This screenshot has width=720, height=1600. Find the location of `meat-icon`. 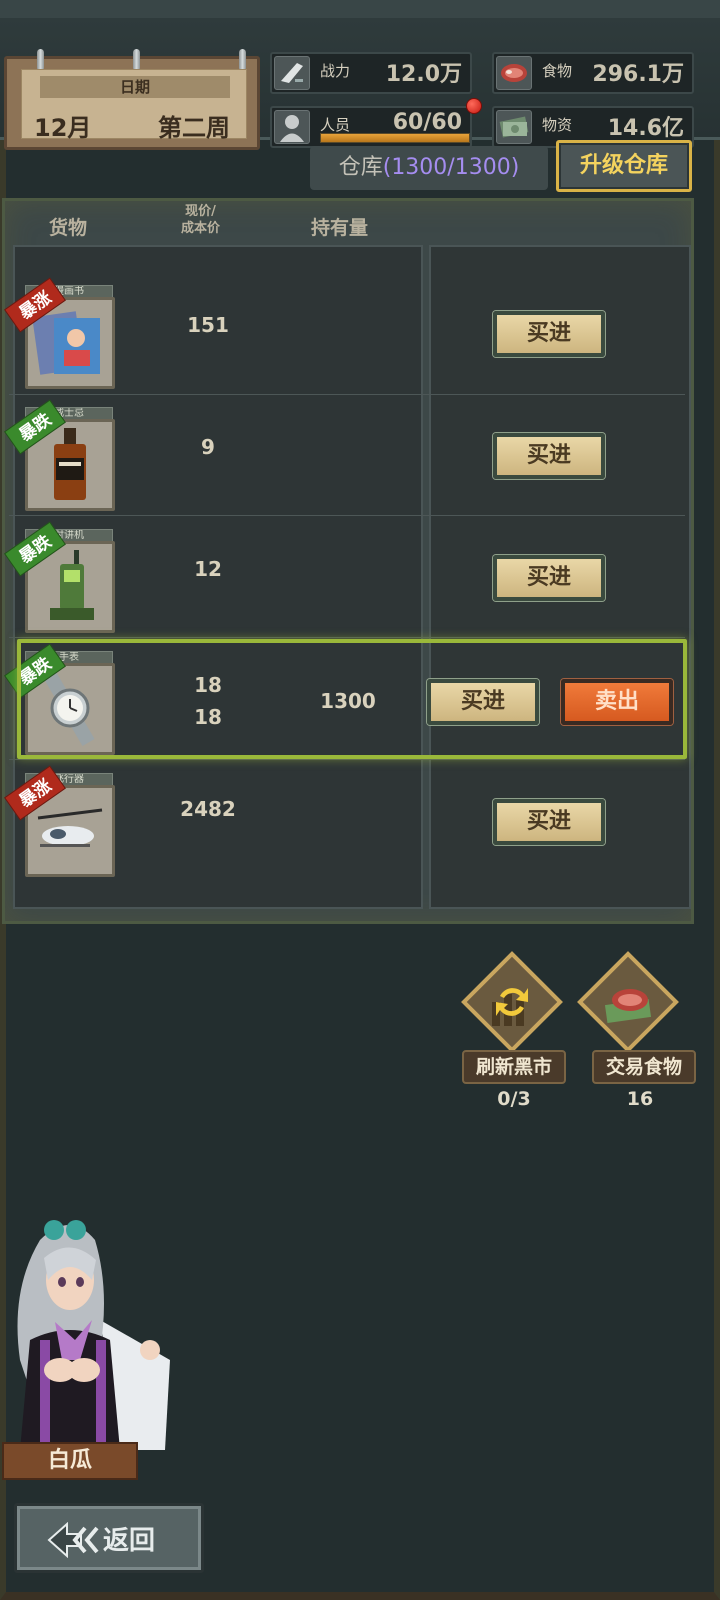

meat-icon is located at coordinates (514, 73).